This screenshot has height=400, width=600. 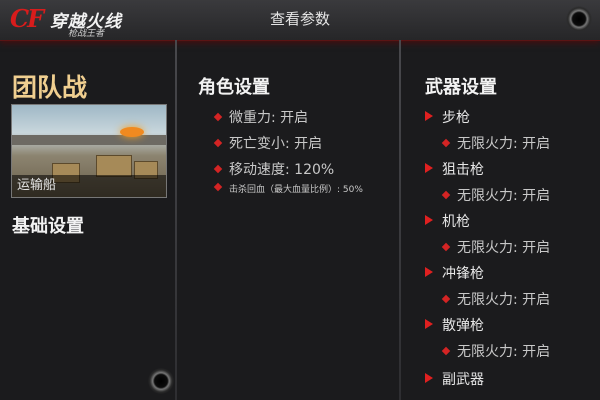 What do you see at coordinates (234, 87) in the screenshot?
I see `role-settings-title: 角色设置` at bounding box center [234, 87].